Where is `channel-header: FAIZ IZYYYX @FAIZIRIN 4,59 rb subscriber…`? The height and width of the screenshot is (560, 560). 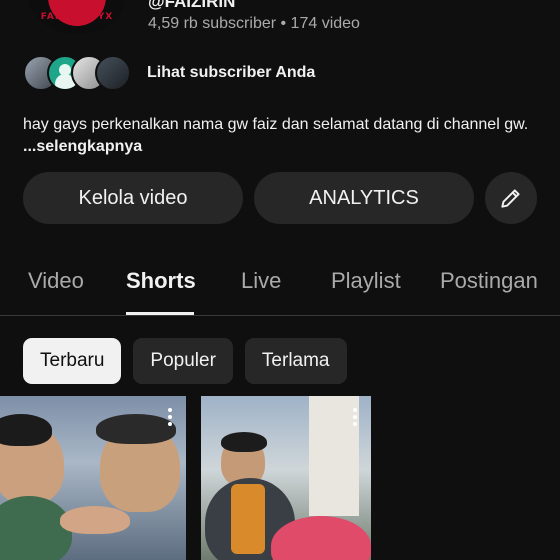 channel-header: FAIZ IZYYYX @FAIZIRIN 4,59 rb subscriber… is located at coordinates (280, 30).